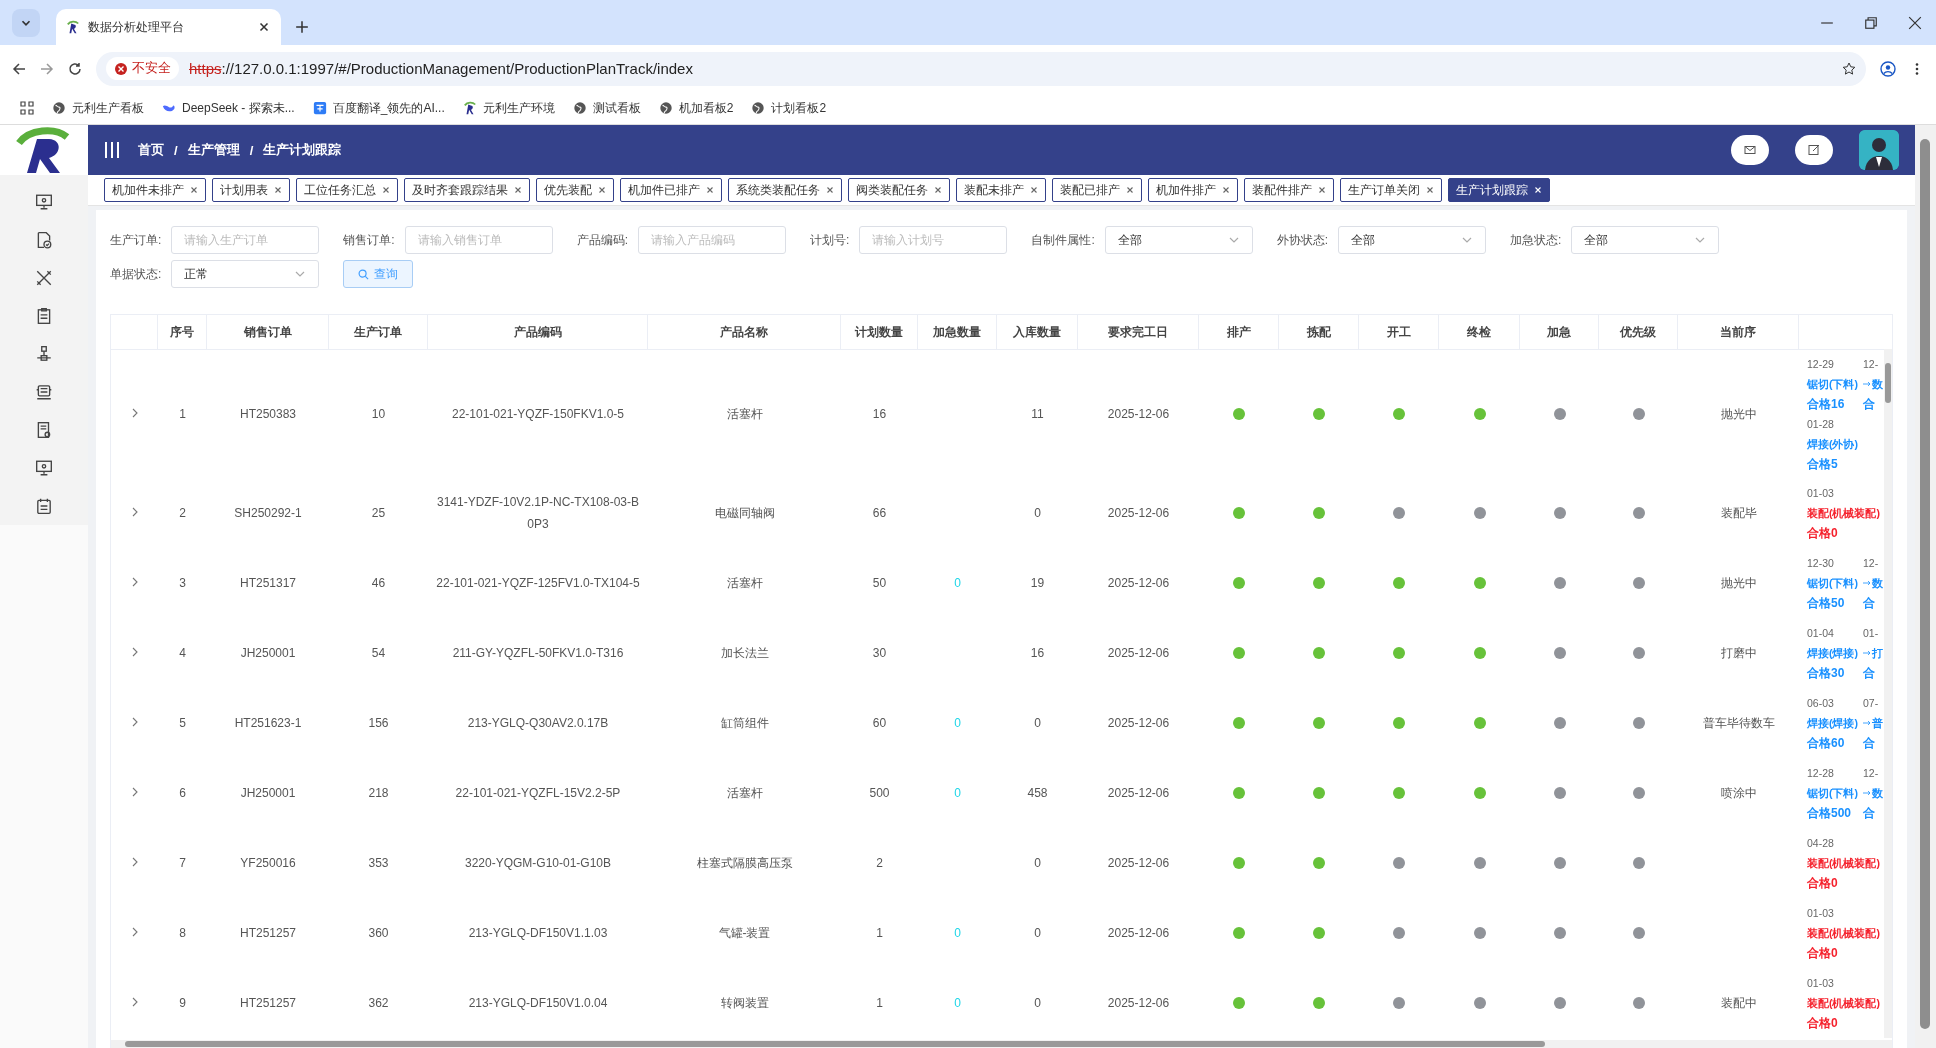  I want to click on select-field: 正常, so click(245, 274).